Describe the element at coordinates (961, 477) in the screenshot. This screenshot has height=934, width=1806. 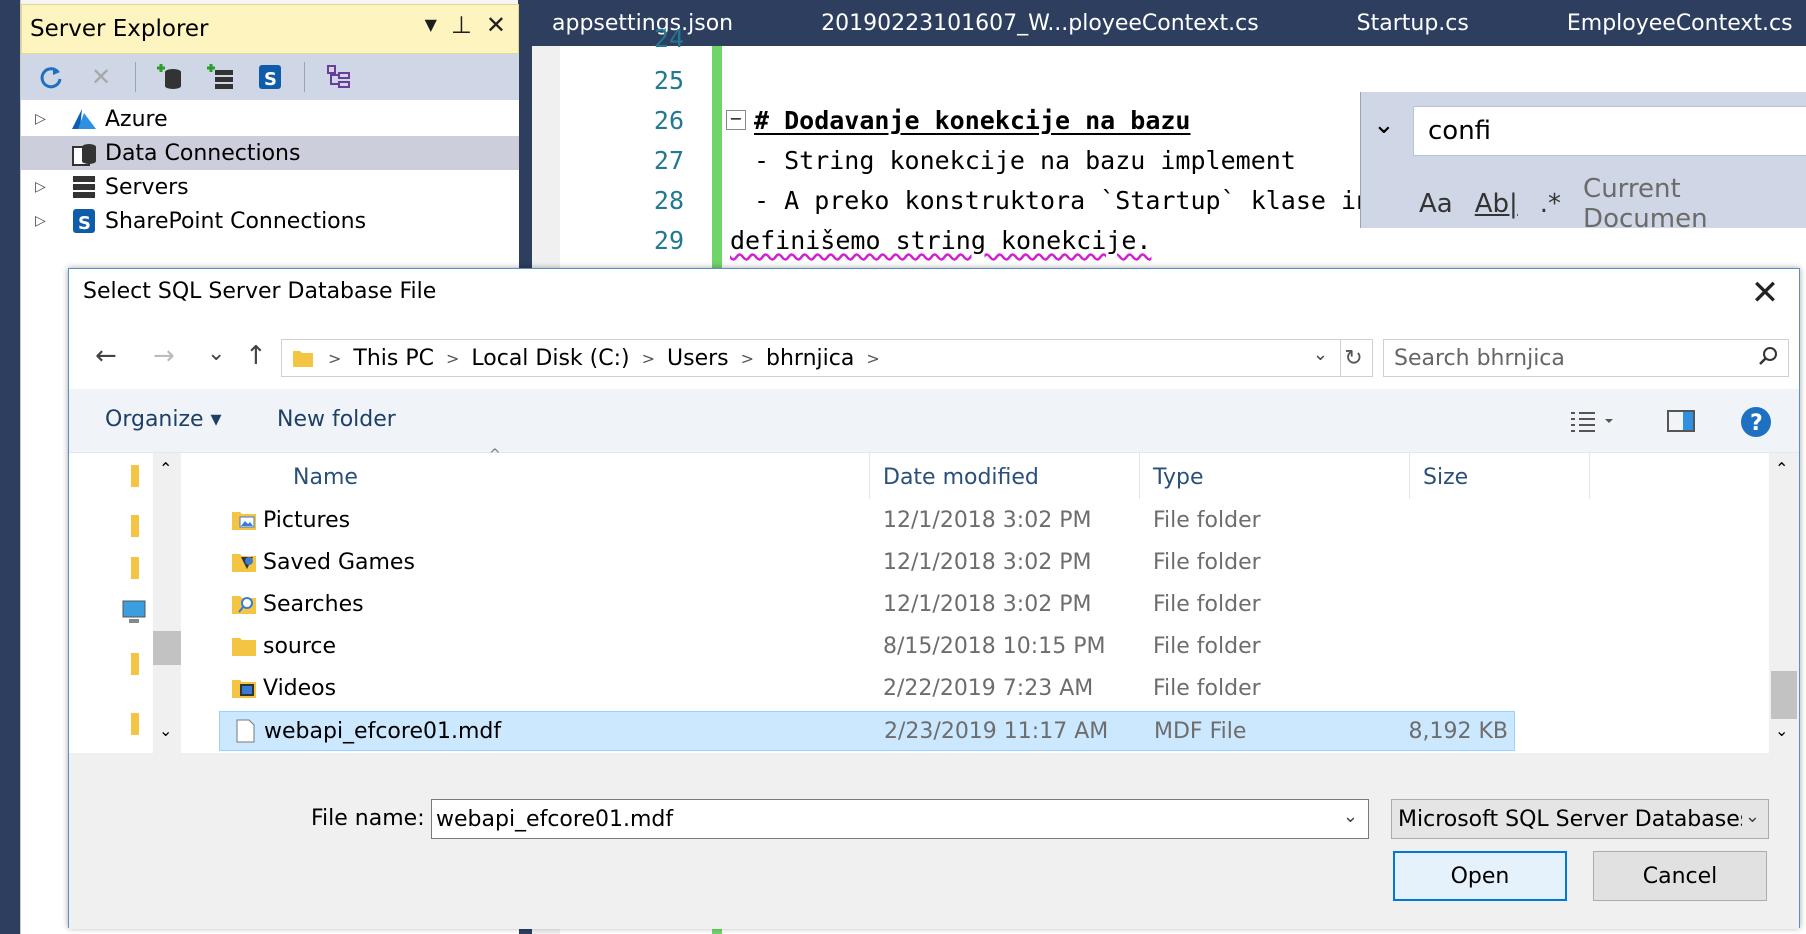
I see `column-date-modified: Date modified` at that location.